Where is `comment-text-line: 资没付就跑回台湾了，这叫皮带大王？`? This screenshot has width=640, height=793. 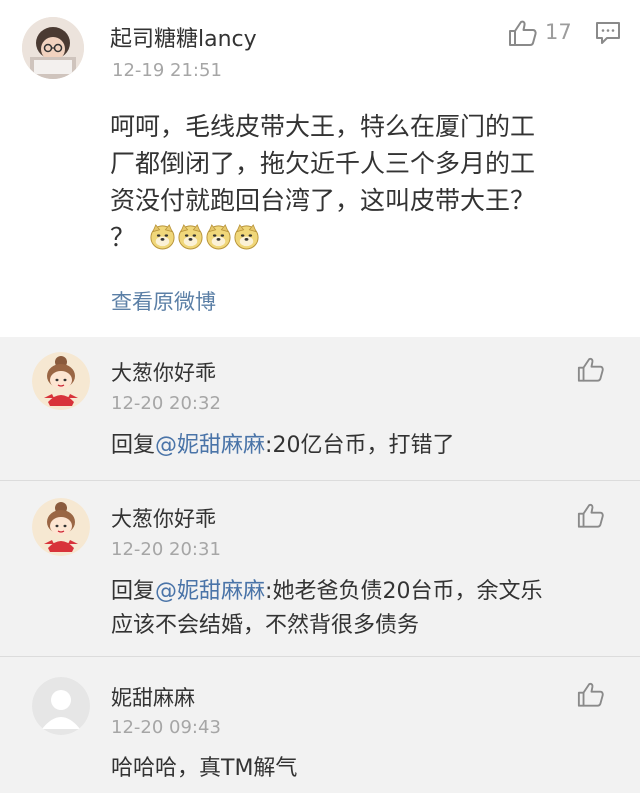 comment-text-line: 资没付就跑回台湾了，这叫皮带大王？ is located at coordinates (323, 200).